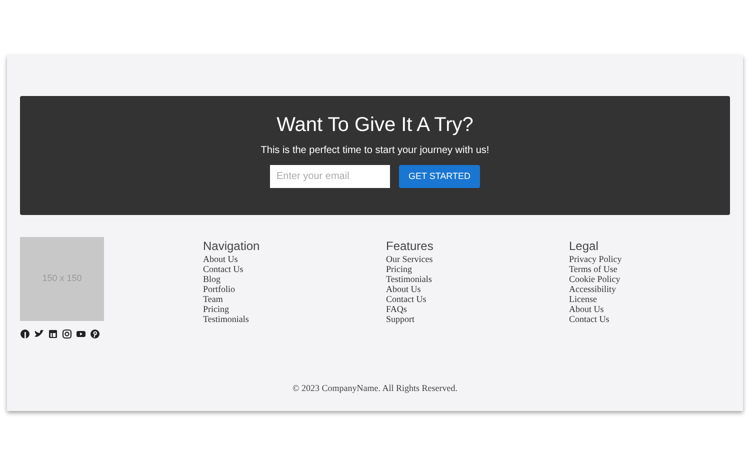 The width and height of the screenshot is (750, 469). Describe the element at coordinates (53, 334) in the screenshot. I see `square-icon` at that location.